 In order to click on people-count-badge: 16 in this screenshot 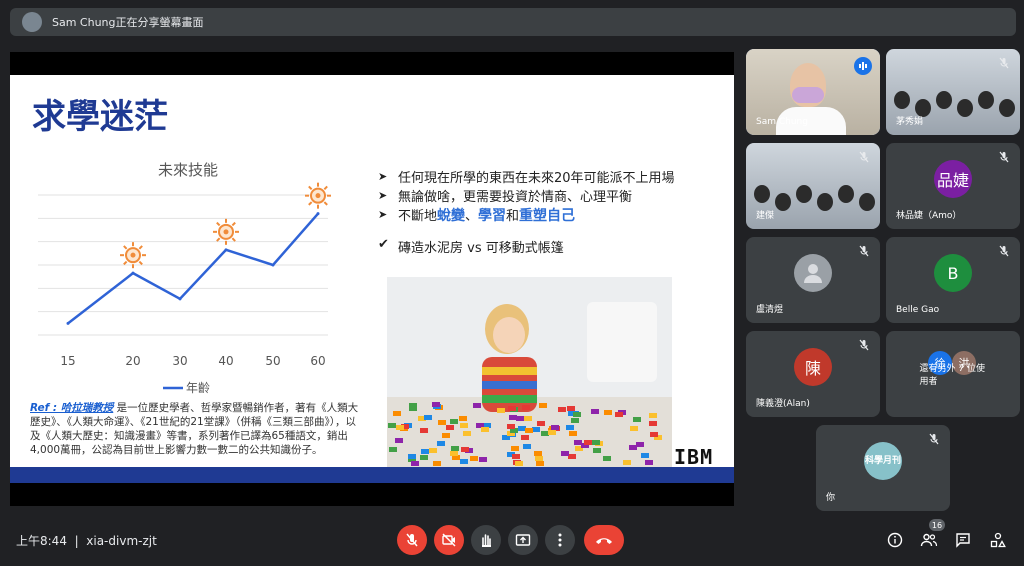, I will do `click(937, 525)`.